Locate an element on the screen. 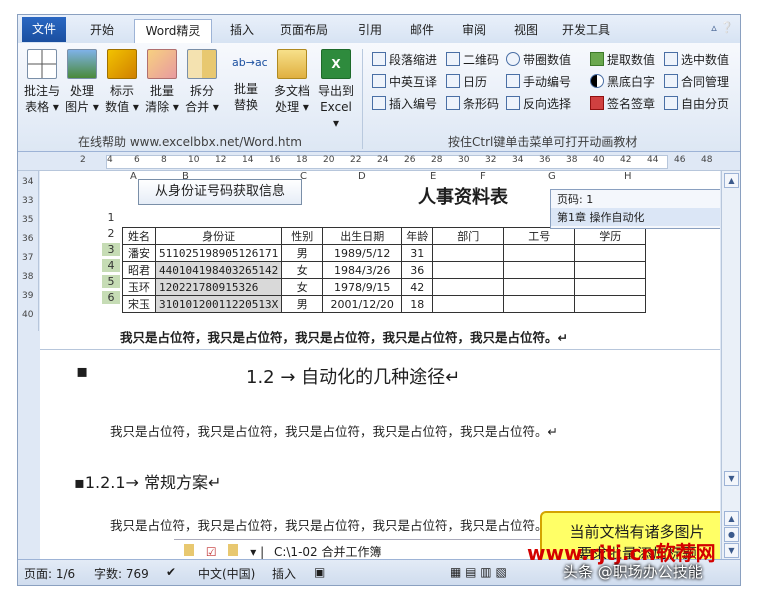  small-btn: 条形码 is located at coordinates (472, 104).